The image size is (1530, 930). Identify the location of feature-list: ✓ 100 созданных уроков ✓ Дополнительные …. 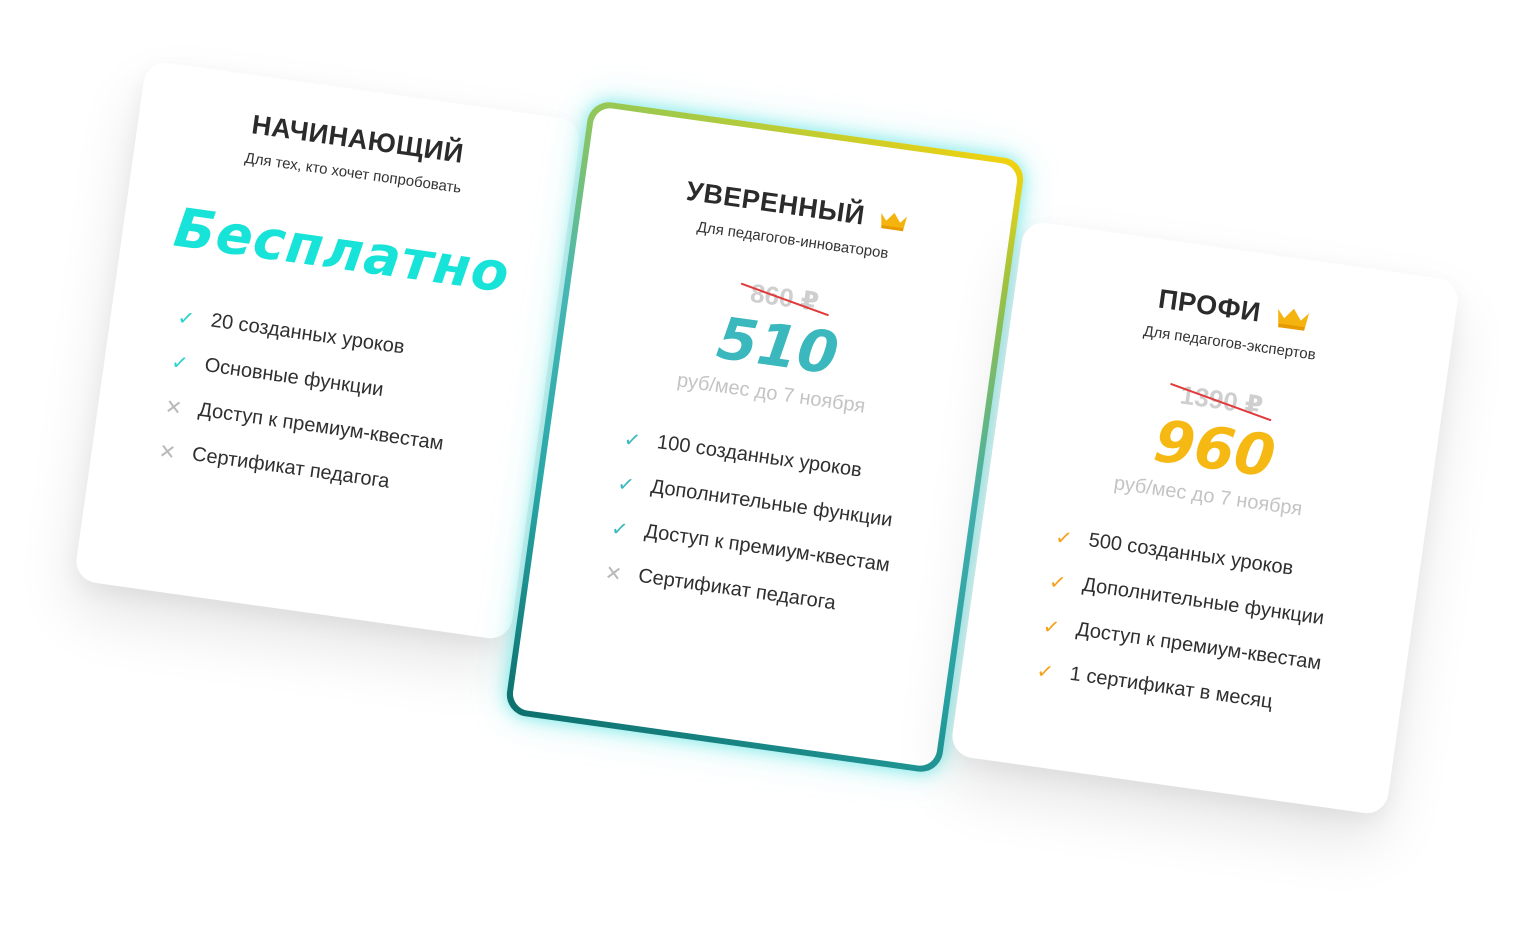
(788, 529).